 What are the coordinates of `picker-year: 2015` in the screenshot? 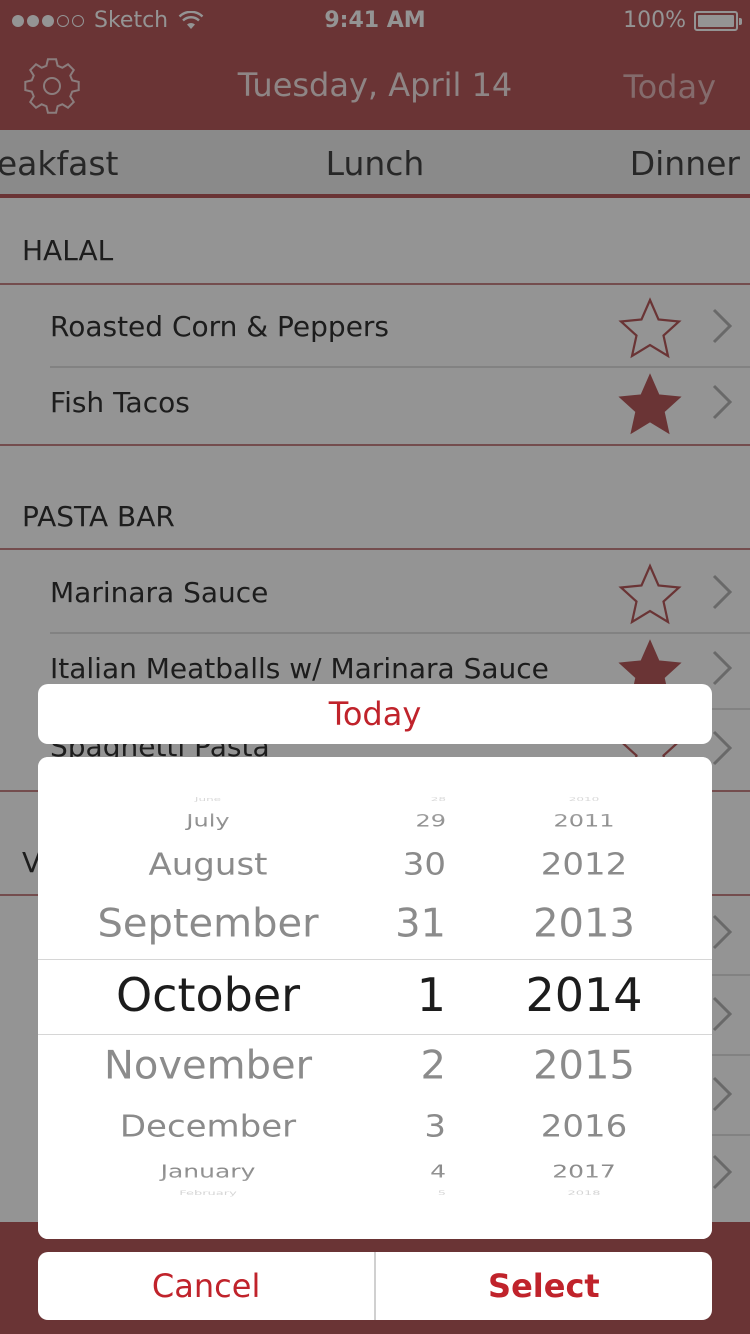 It's located at (584, 1066).